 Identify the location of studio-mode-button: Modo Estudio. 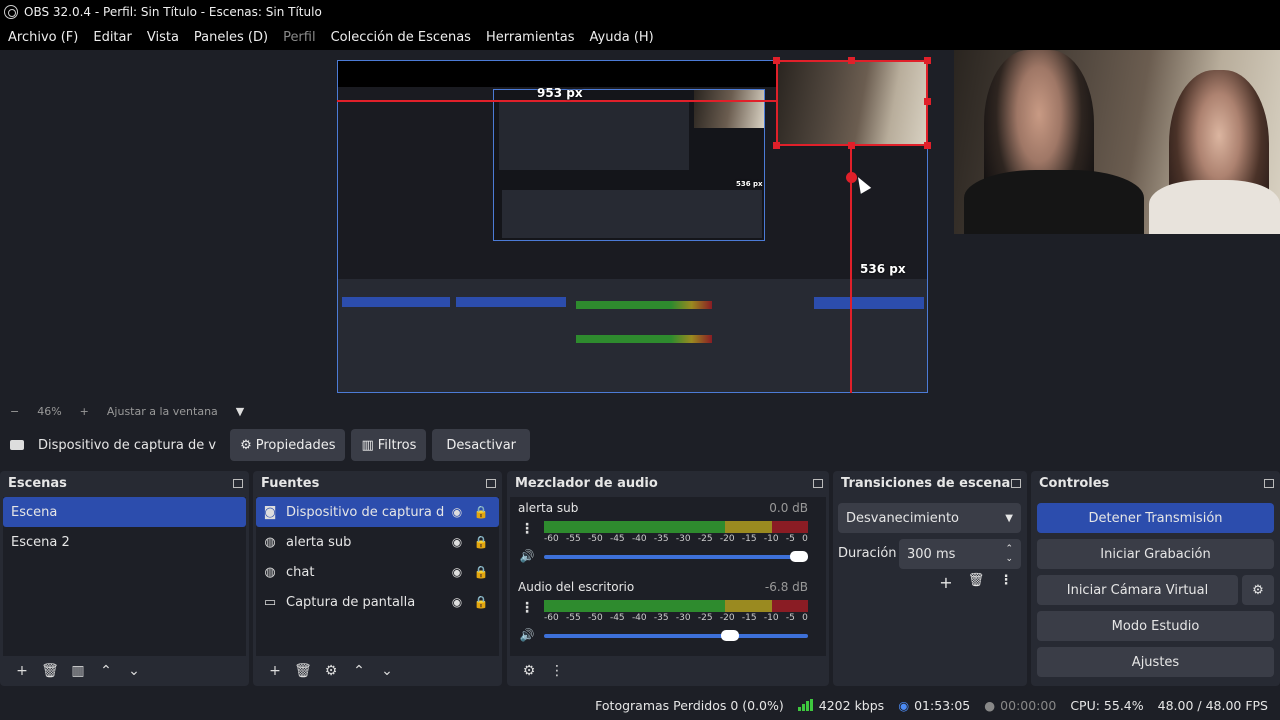
(1155, 626).